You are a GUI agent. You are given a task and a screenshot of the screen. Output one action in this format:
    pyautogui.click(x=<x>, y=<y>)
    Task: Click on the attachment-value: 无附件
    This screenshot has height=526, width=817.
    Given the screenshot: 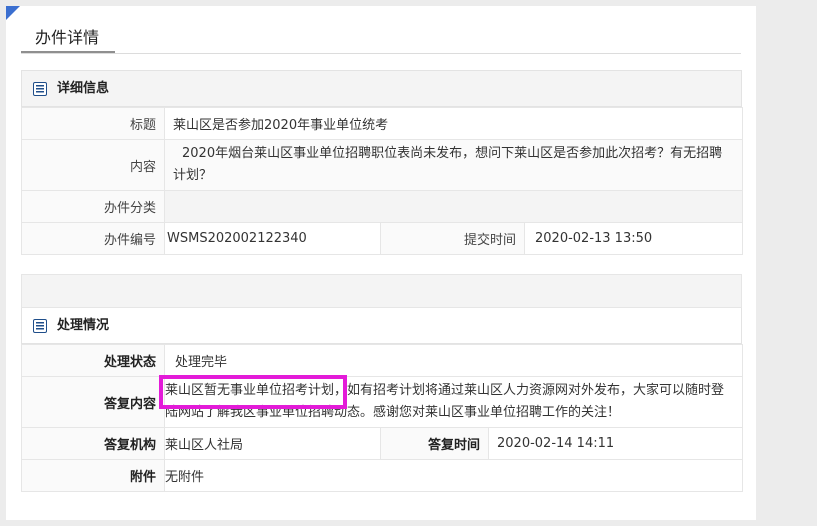 What is the action you would take?
    pyautogui.click(x=453, y=475)
    